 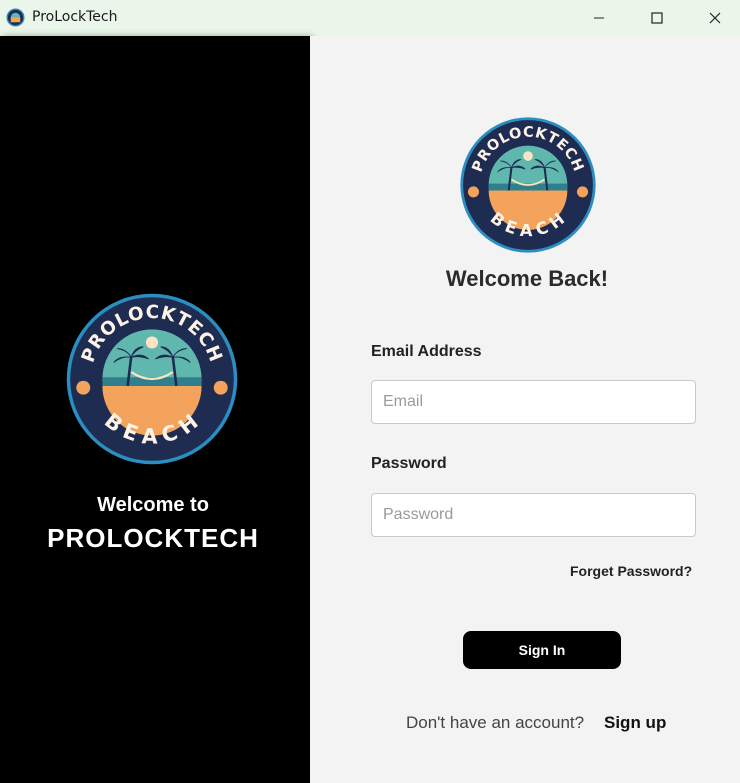 What do you see at coordinates (426, 351) in the screenshot?
I see `email-label: Email Address` at bounding box center [426, 351].